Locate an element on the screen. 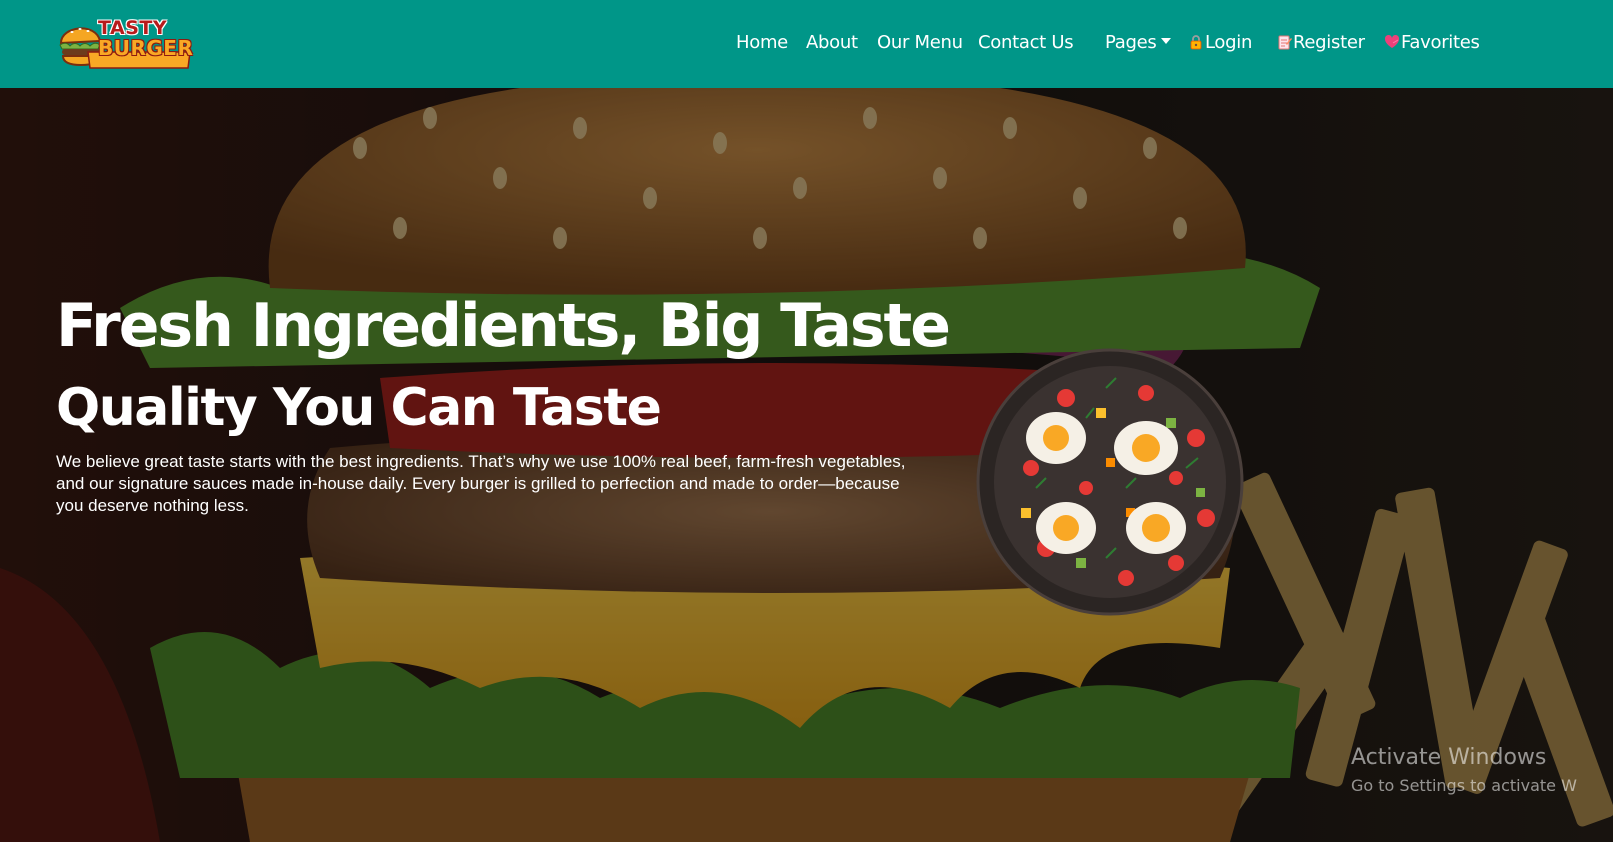 Image resolution: width=1613 pixels, height=842 pixels. notepad-icon is located at coordinates (1284, 42).